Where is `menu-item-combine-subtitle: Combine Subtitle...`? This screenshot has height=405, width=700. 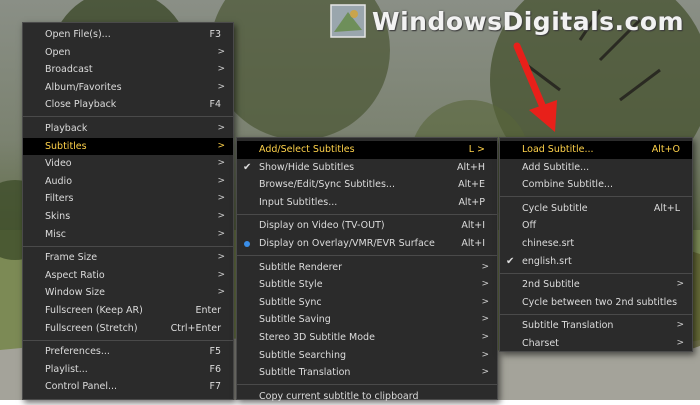 menu-item-combine-subtitle: Combine Subtitle... is located at coordinates (596, 185).